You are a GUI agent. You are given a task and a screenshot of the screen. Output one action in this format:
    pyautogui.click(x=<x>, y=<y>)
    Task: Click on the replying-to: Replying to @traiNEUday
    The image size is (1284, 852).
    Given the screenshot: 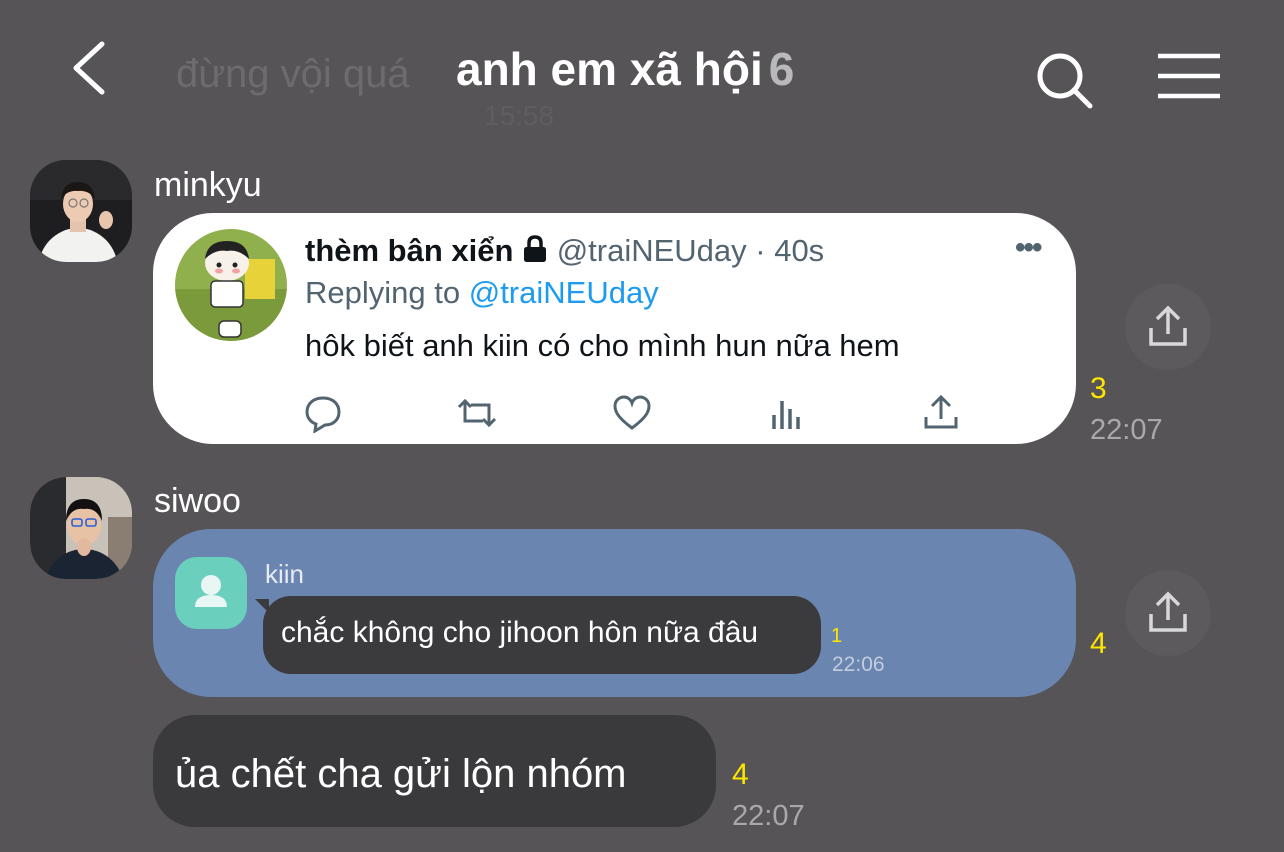 What is the action you would take?
    pyautogui.click(x=482, y=293)
    